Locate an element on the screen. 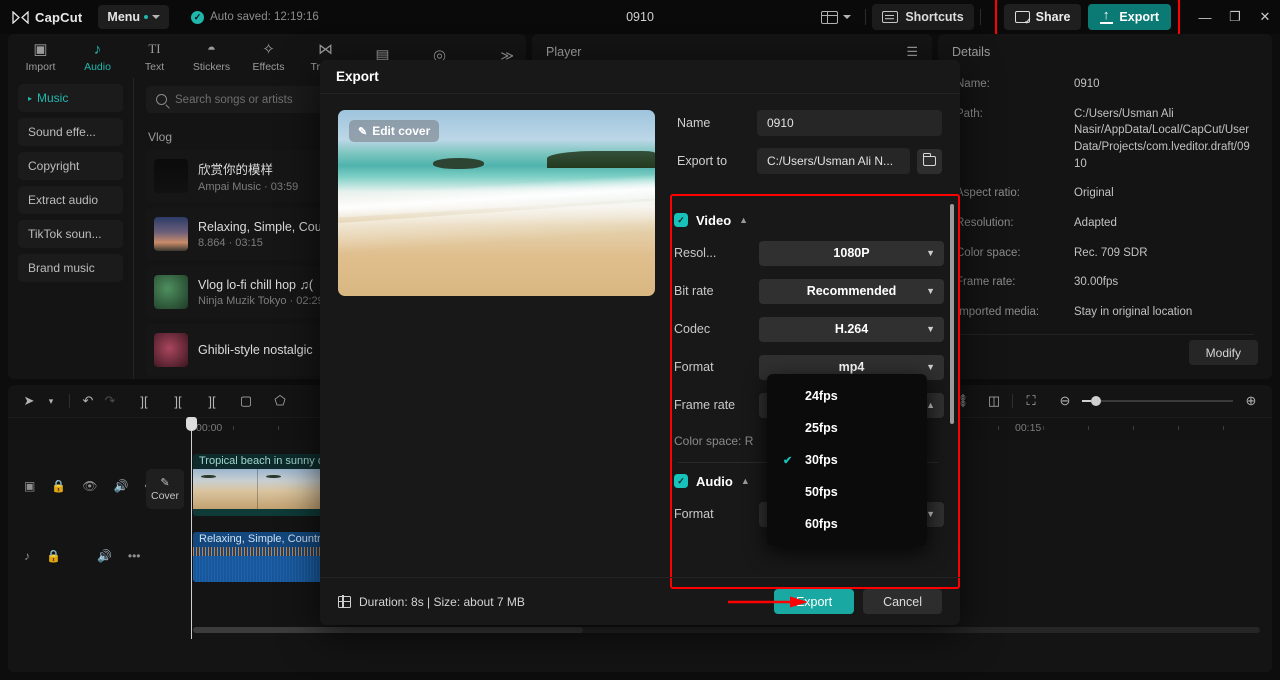  effects-star-icon: ✧ is located at coordinates (268, 49).